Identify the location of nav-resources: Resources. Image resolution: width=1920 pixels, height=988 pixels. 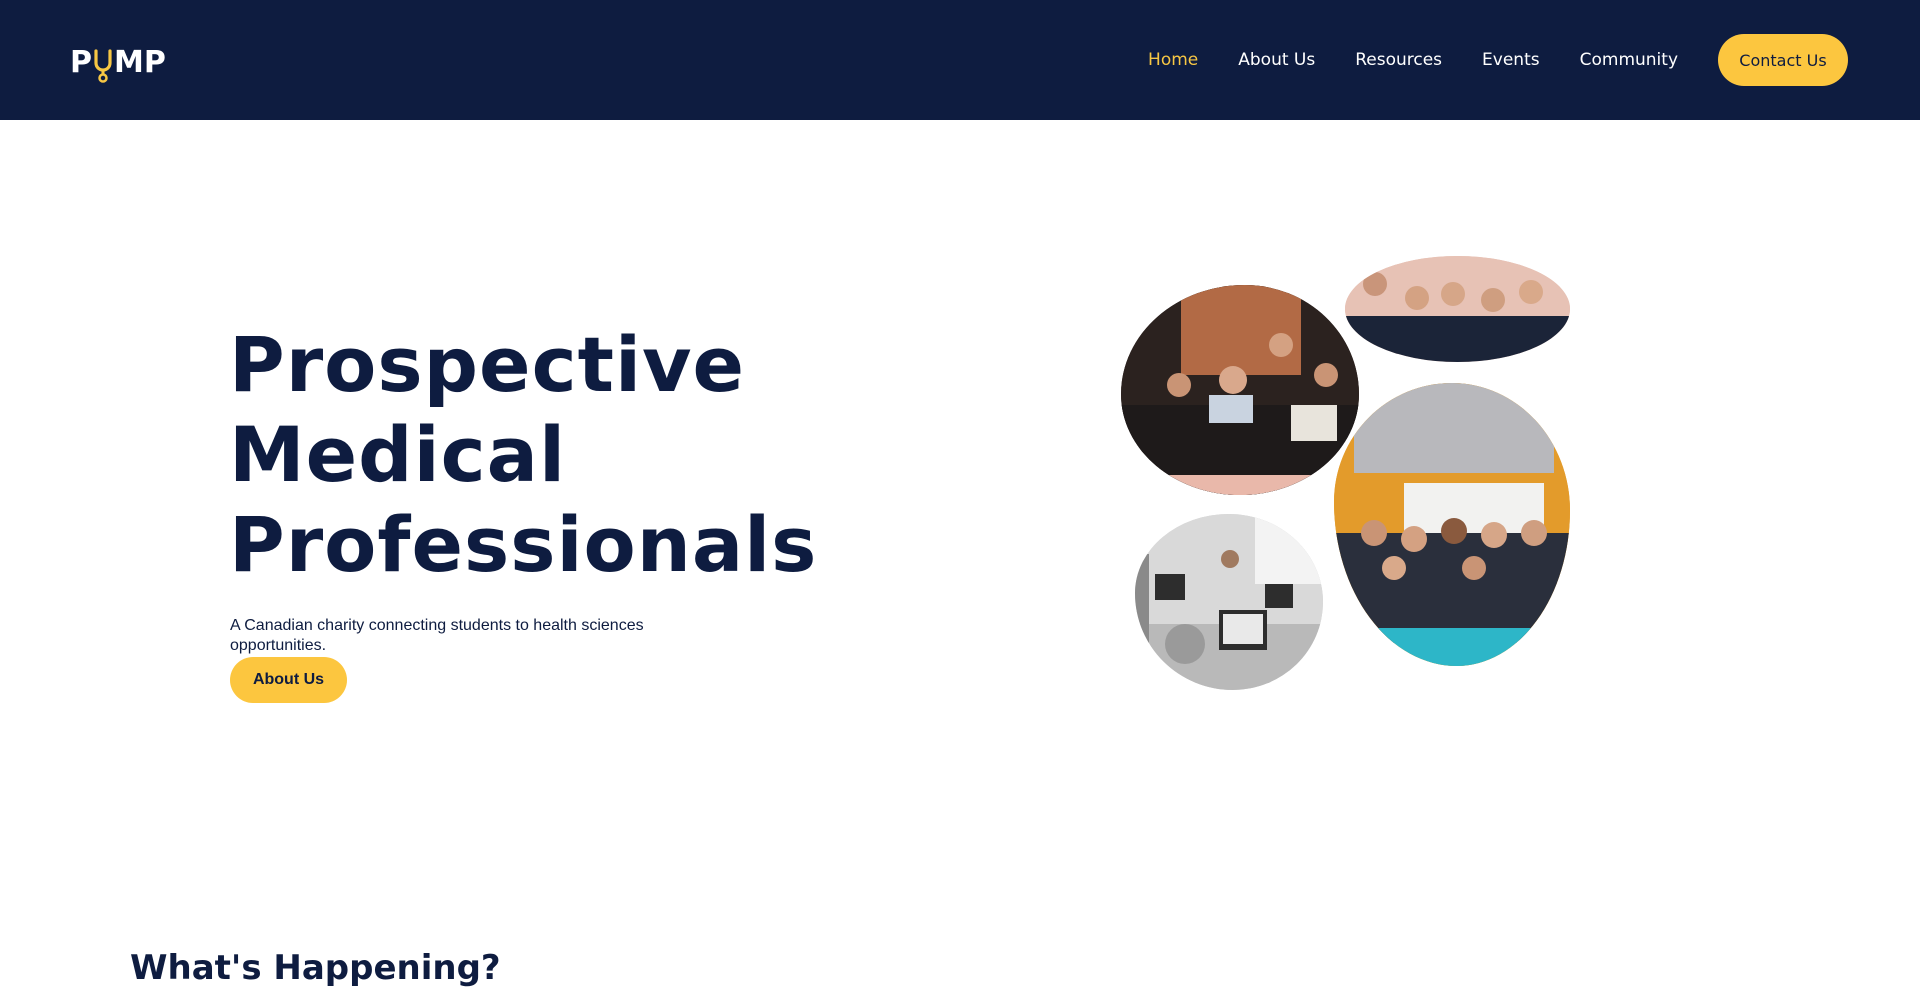
(1398, 60).